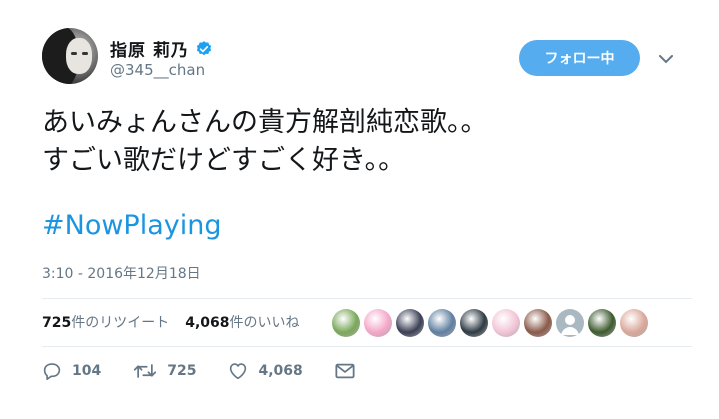  Describe the element at coordinates (367, 58) in the screenshot. I see `tweet-header: 指原 莉乃 @345__chan フォロー中` at that location.